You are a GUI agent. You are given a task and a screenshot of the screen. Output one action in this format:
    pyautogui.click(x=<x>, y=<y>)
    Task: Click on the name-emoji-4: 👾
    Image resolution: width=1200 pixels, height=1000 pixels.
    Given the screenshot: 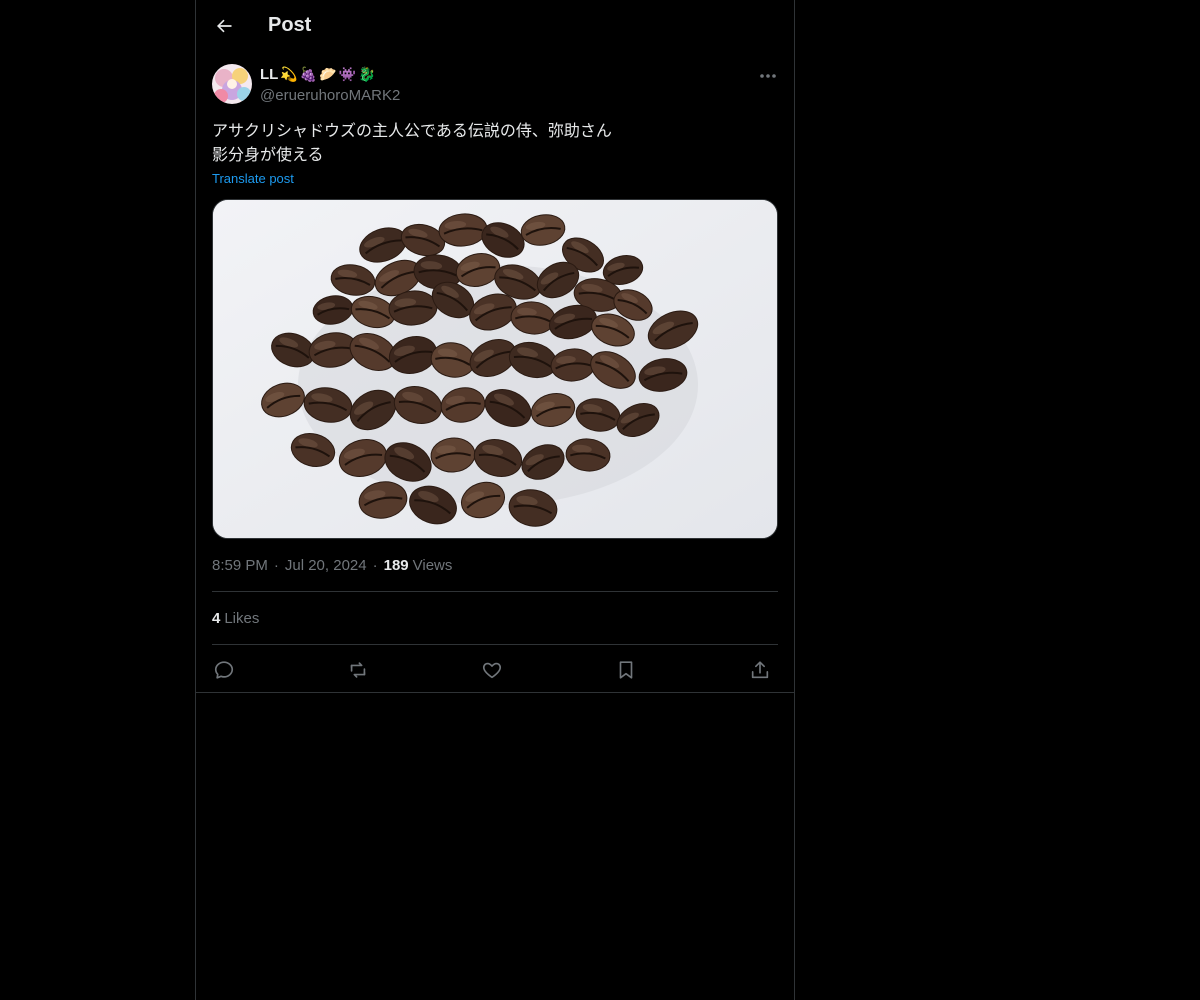 What is the action you would take?
    pyautogui.click(x=347, y=74)
    